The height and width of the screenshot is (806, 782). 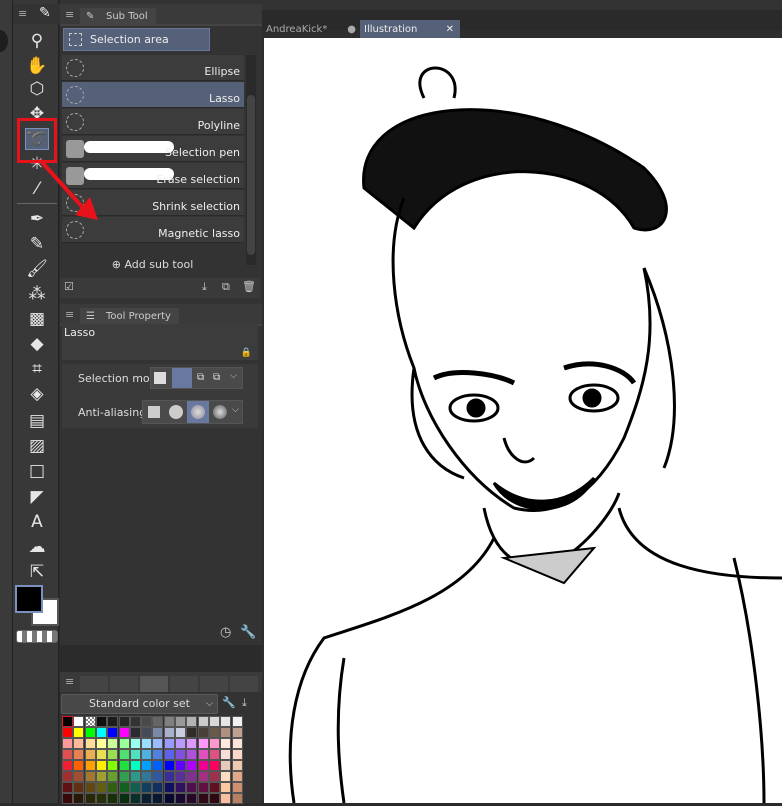 I want to click on hand-icon: ✋, so click(x=37, y=66).